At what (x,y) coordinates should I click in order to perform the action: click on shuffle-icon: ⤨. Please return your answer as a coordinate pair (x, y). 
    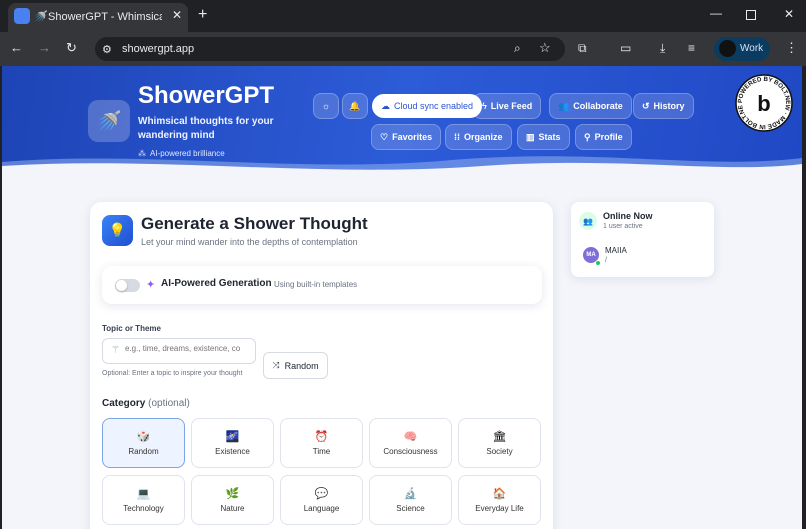
    Looking at the image, I should click on (276, 365).